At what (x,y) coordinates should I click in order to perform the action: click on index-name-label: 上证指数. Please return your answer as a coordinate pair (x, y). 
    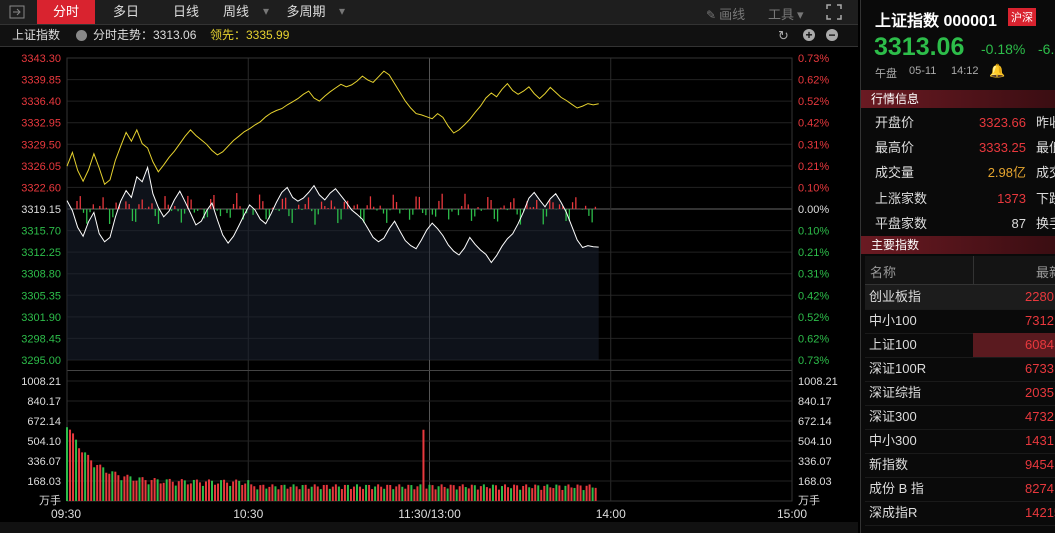
    Looking at the image, I should click on (36, 35).